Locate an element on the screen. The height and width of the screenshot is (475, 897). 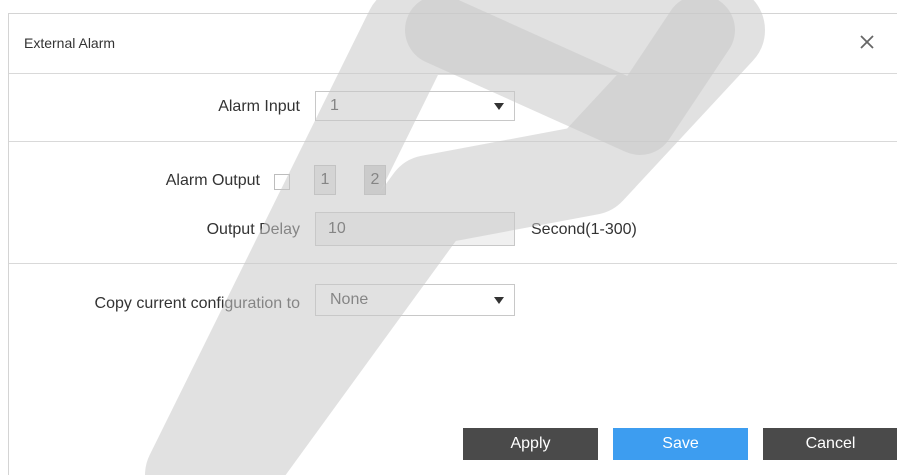
alarm-output-channel-1: 1 is located at coordinates (325, 180).